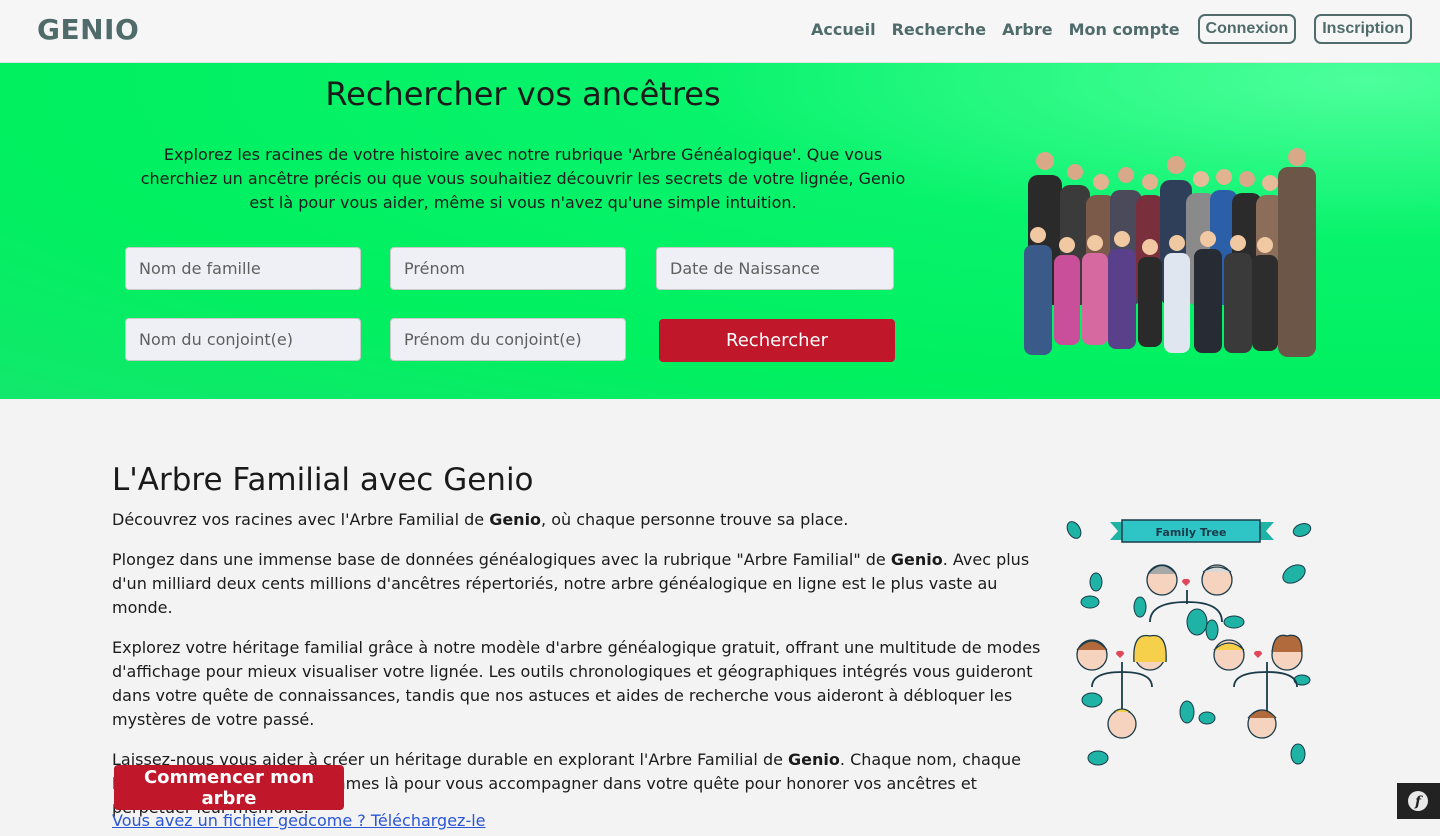 The width and height of the screenshot is (1440, 836). What do you see at coordinates (1247, 29) in the screenshot?
I see `login-button: Connexion` at bounding box center [1247, 29].